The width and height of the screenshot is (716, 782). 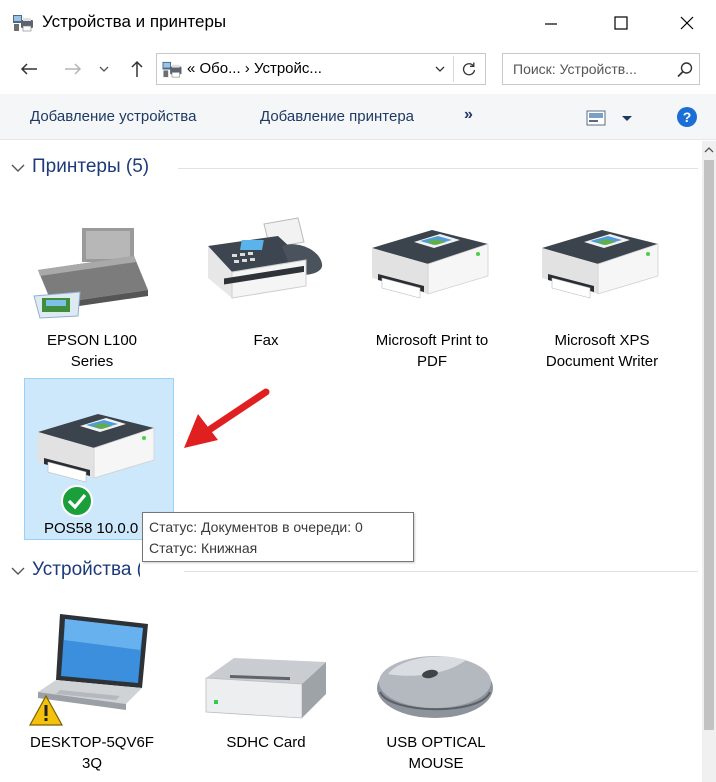 What do you see at coordinates (90, 167) in the screenshot?
I see `section-header-printers: Принтеры (5)` at bounding box center [90, 167].